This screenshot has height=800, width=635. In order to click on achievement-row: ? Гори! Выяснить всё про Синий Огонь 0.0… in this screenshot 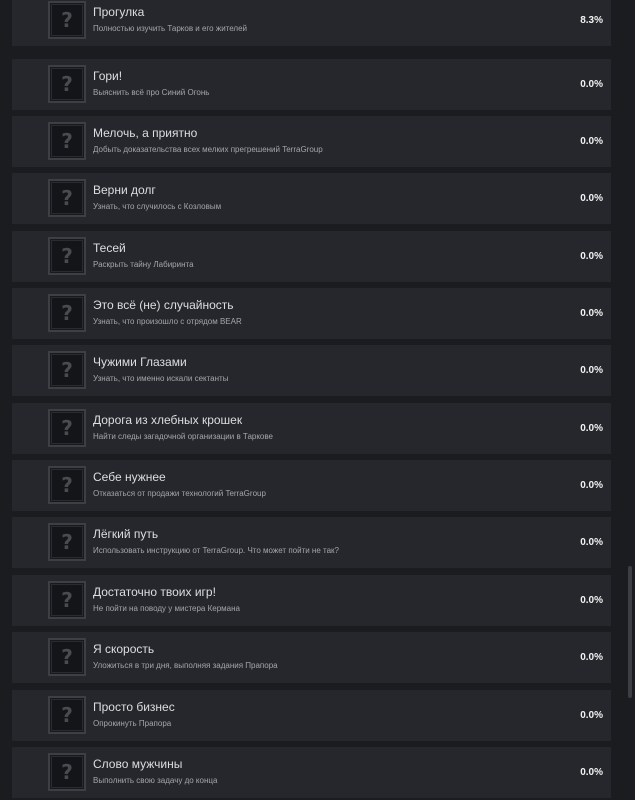, I will do `click(311, 84)`.